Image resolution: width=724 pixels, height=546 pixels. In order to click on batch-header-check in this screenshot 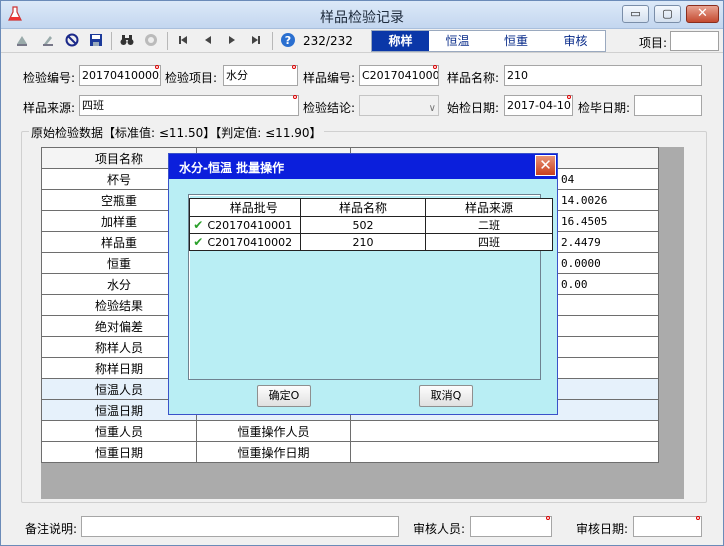, I will do `click(198, 207)`.